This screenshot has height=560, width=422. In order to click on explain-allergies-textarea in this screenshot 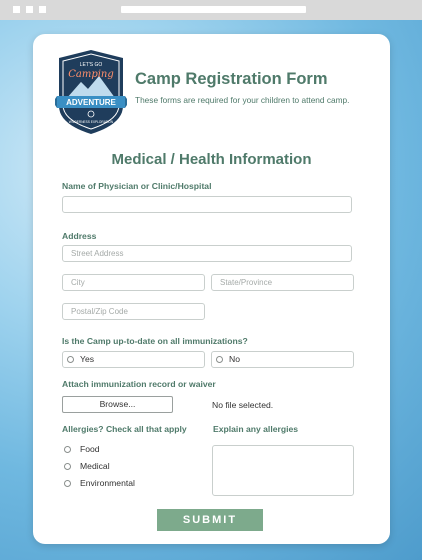, I will do `click(283, 470)`.